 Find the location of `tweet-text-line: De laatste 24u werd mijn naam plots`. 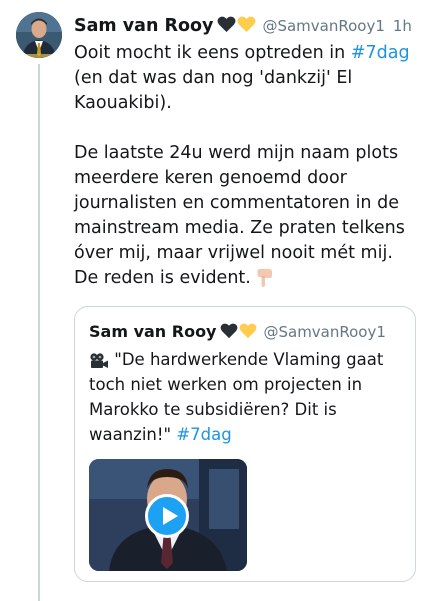

tweet-text-line: De laatste 24u werd mijn naam plots is located at coordinates (236, 153).